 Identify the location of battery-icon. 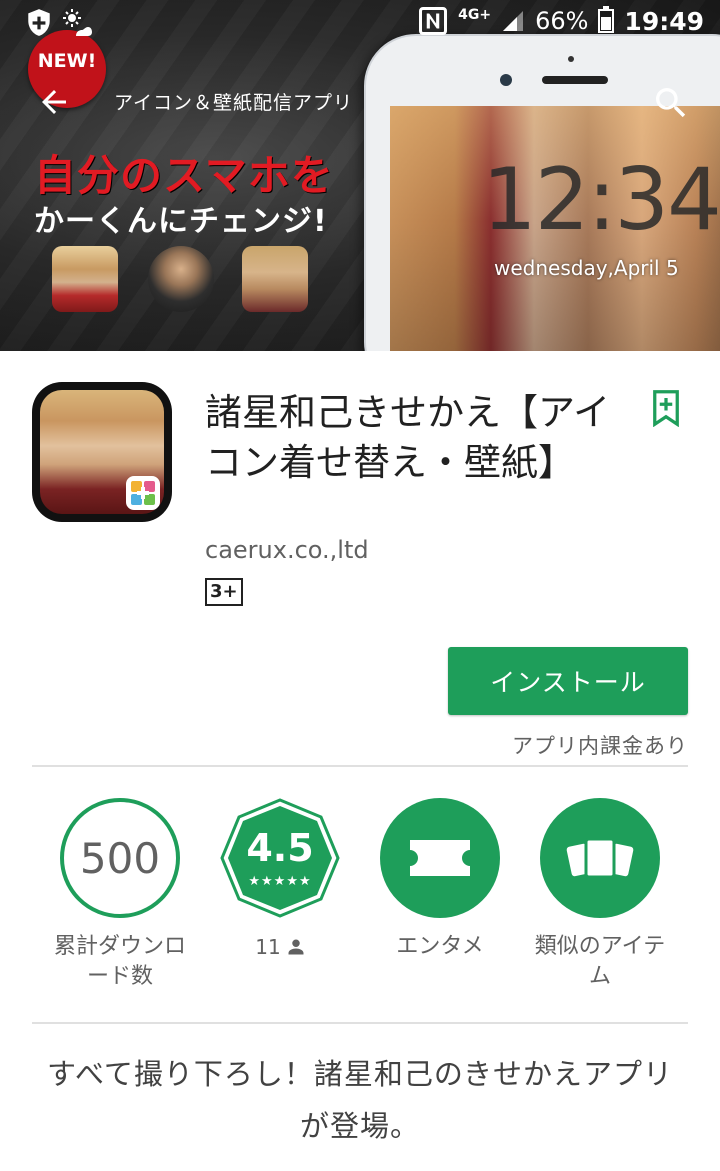
(606, 19).